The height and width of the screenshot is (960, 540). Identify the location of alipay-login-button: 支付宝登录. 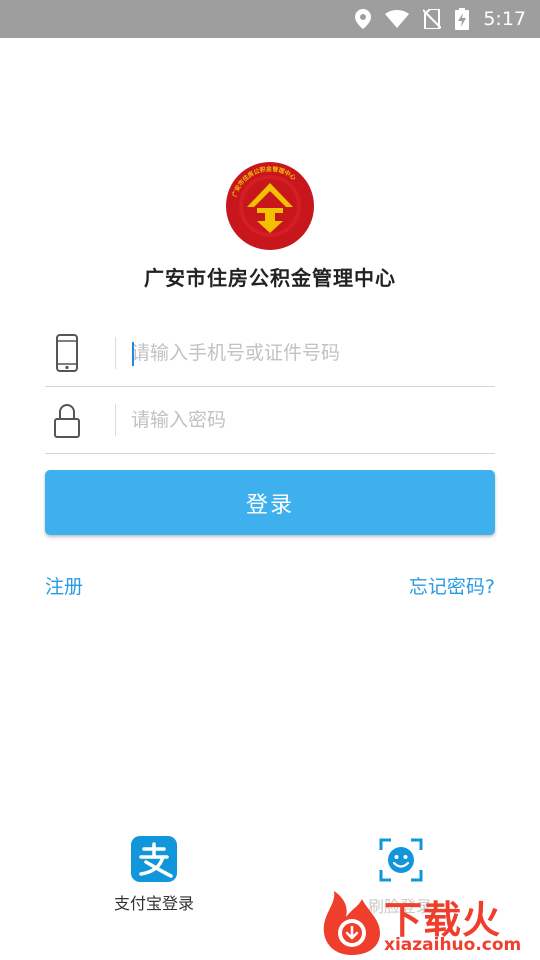
(154, 876).